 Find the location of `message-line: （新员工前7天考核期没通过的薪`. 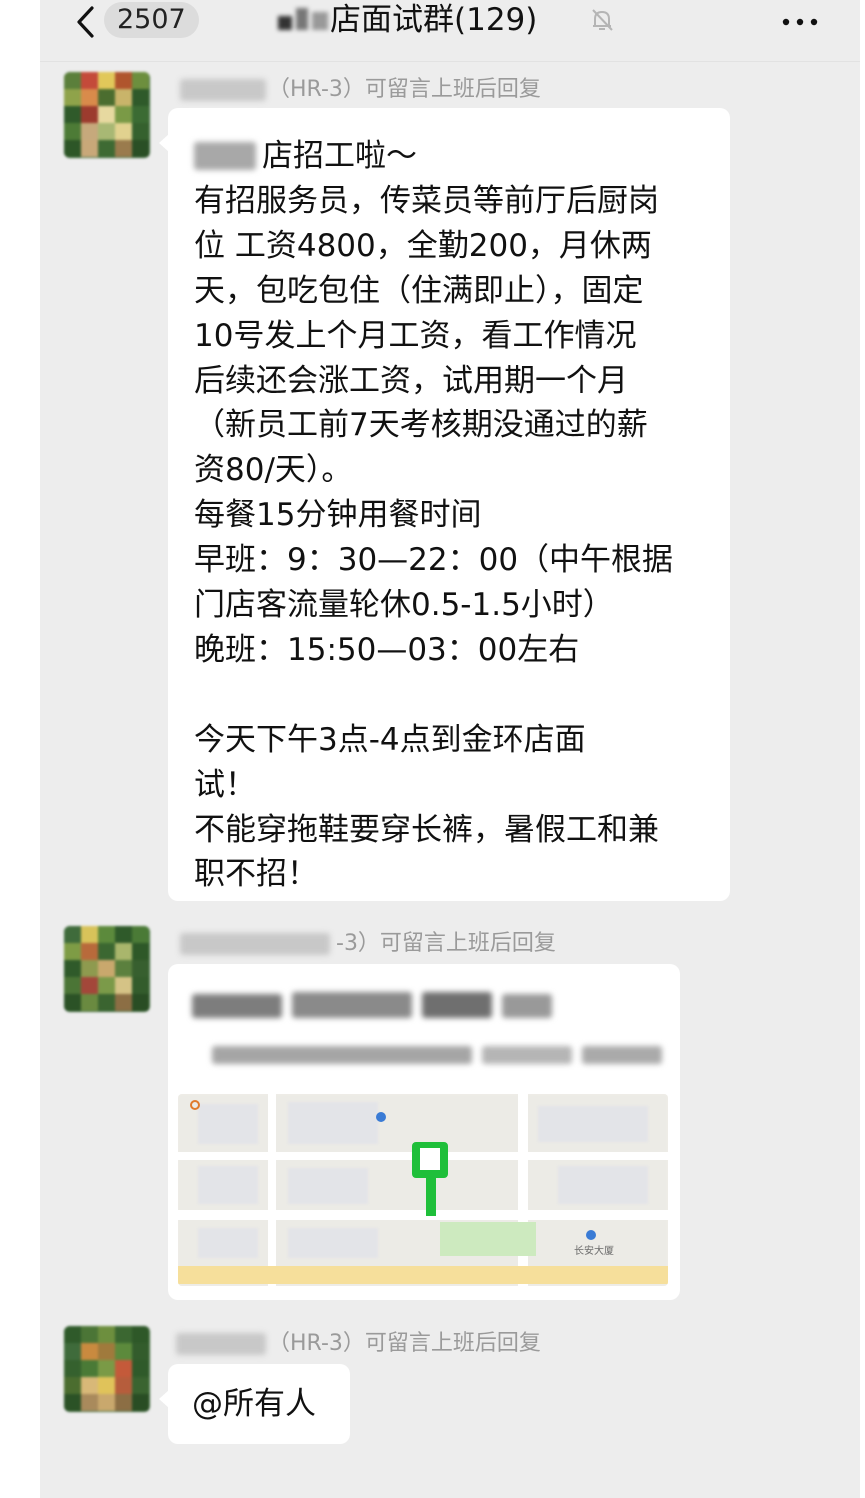

message-line: （新员工前7天考核期没通过的薪 is located at coordinates (421, 425).